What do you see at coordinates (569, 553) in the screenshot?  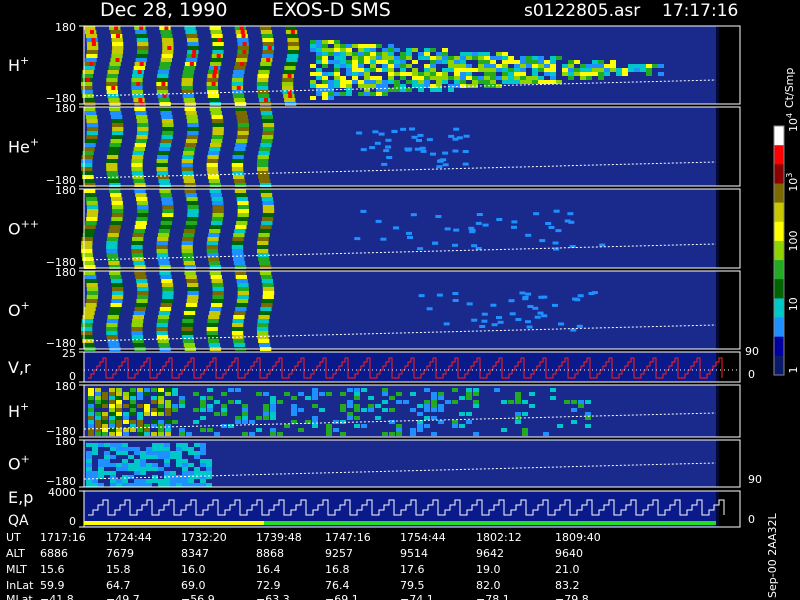 I see `ephemeris-value: 9640` at bounding box center [569, 553].